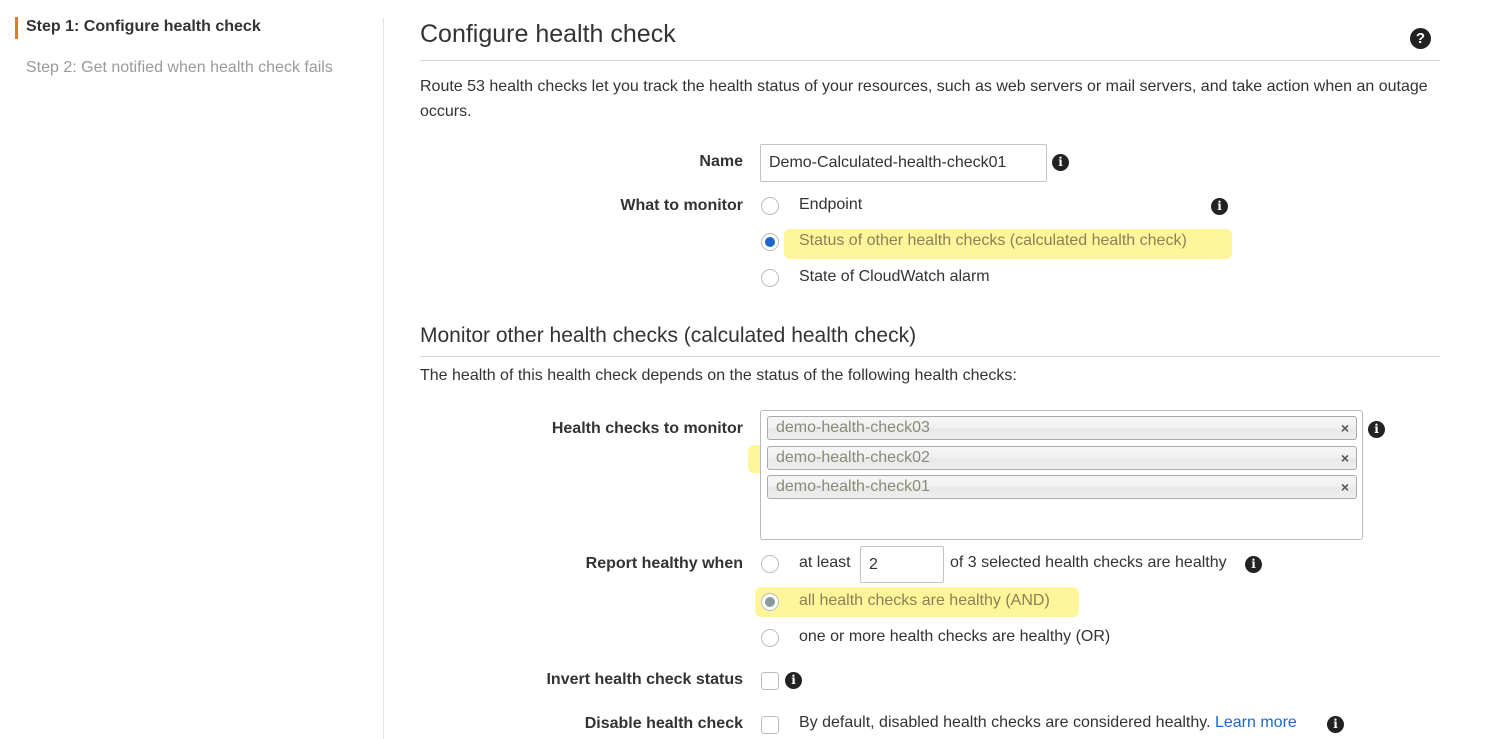  I want to click on disable-label: Disable health check, so click(663, 723).